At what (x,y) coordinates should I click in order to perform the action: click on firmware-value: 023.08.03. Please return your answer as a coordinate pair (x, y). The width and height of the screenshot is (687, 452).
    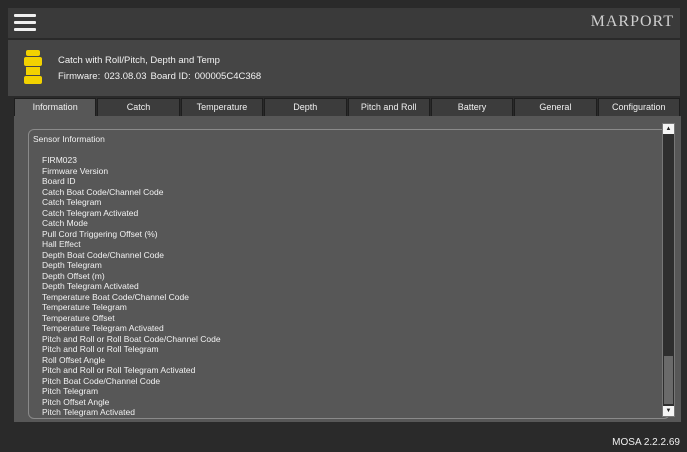
    Looking at the image, I should click on (125, 76).